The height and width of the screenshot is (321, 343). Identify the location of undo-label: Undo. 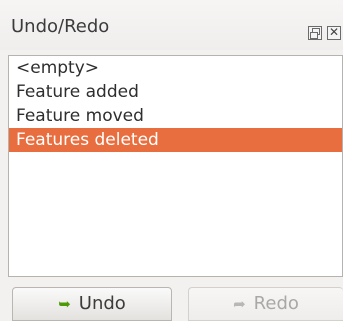
(102, 303).